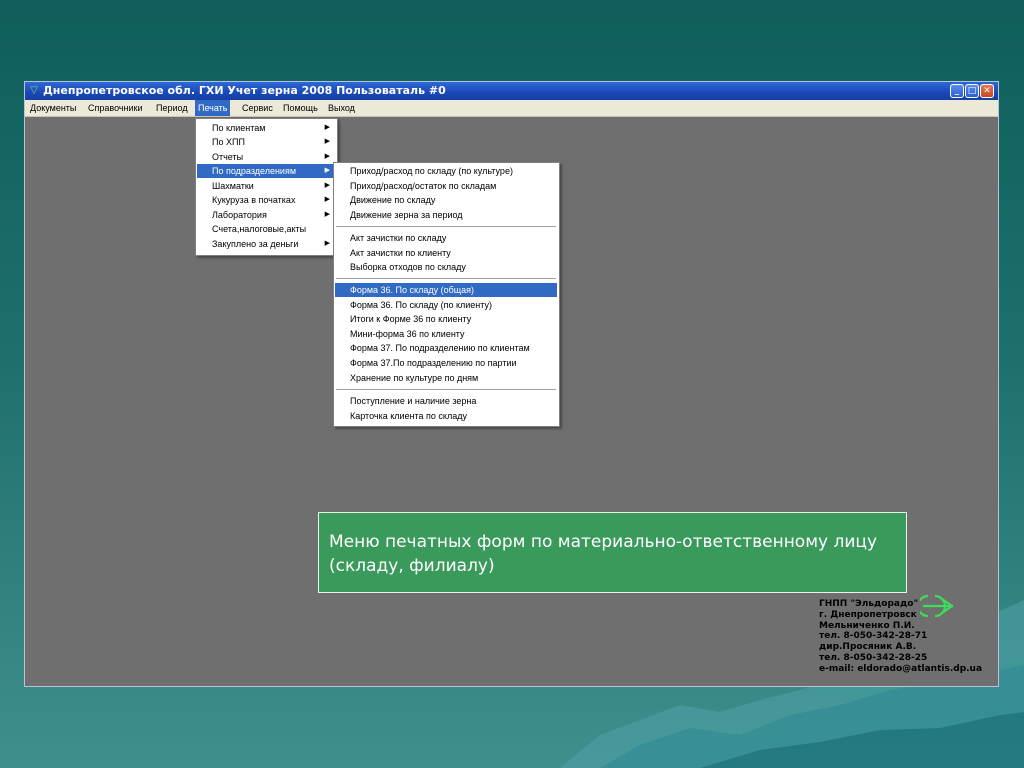  What do you see at coordinates (446, 215) in the screenshot?
I see `submenu-item: Движение зерна за период` at bounding box center [446, 215].